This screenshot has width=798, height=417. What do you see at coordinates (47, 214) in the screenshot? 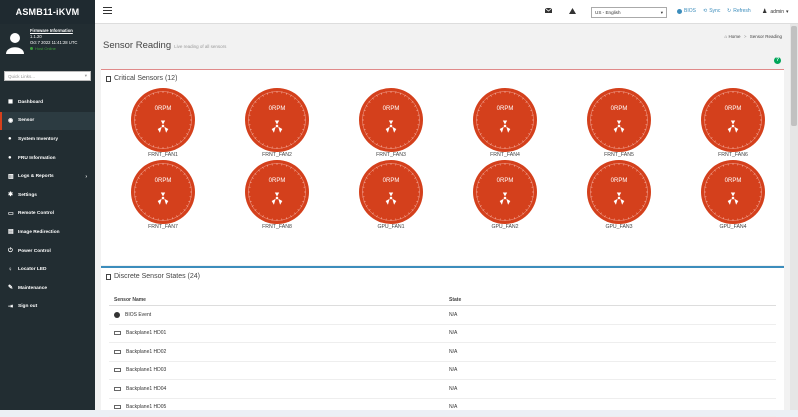
I see `sidebar-item-remote-control: ▭Remote Control` at bounding box center [47, 214].